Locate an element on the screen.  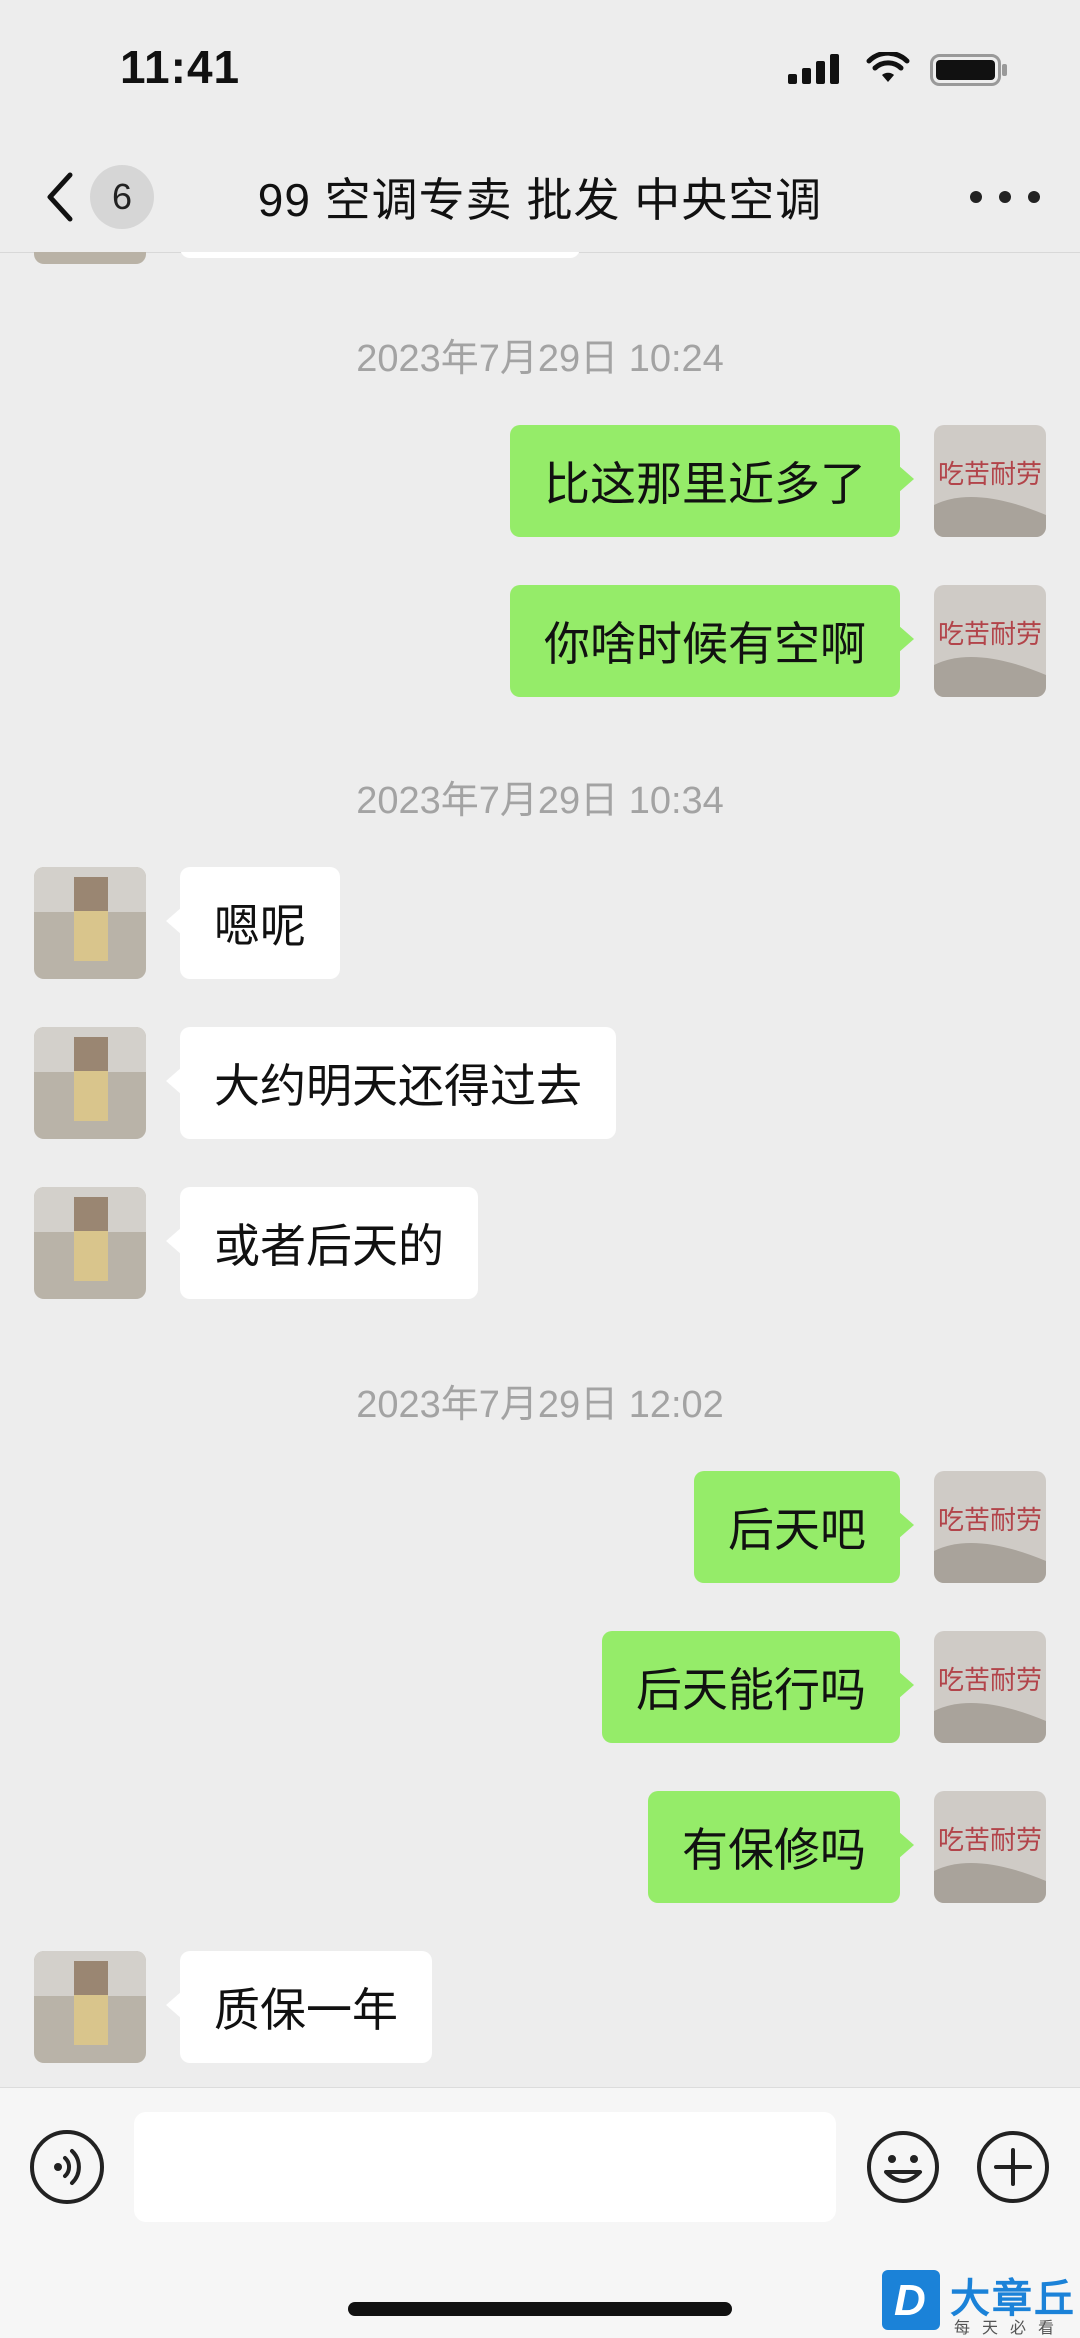
plus-icon is located at coordinates (1013, 2167).